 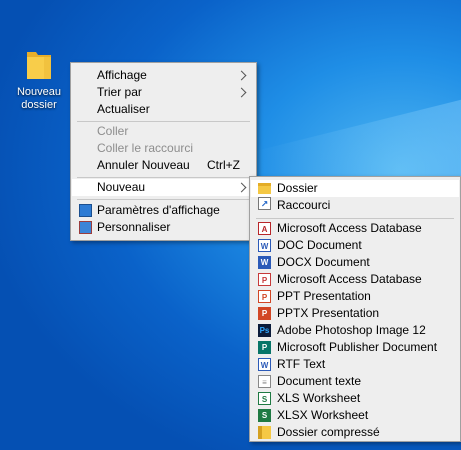 What do you see at coordinates (113, 131) in the screenshot?
I see `menu-item-label: Coller` at bounding box center [113, 131].